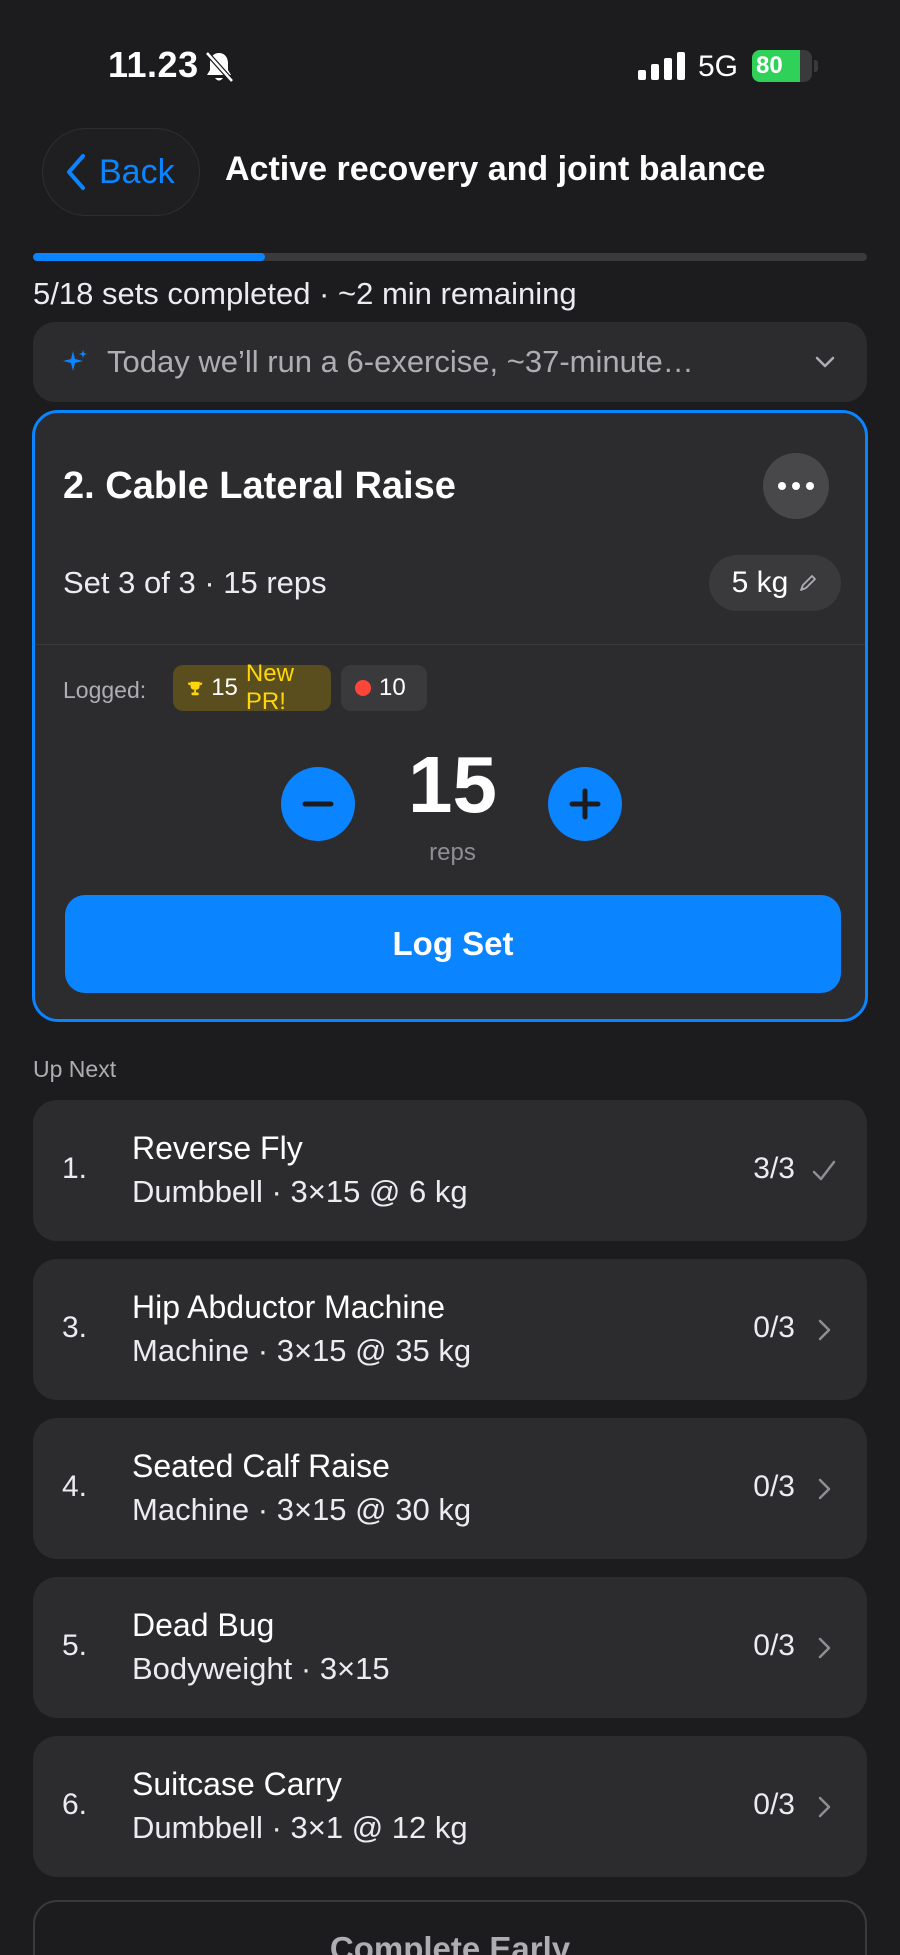 The width and height of the screenshot is (900, 1955). Describe the element at coordinates (105, 690) in the screenshot. I see `logged-label: Logged:` at that location.